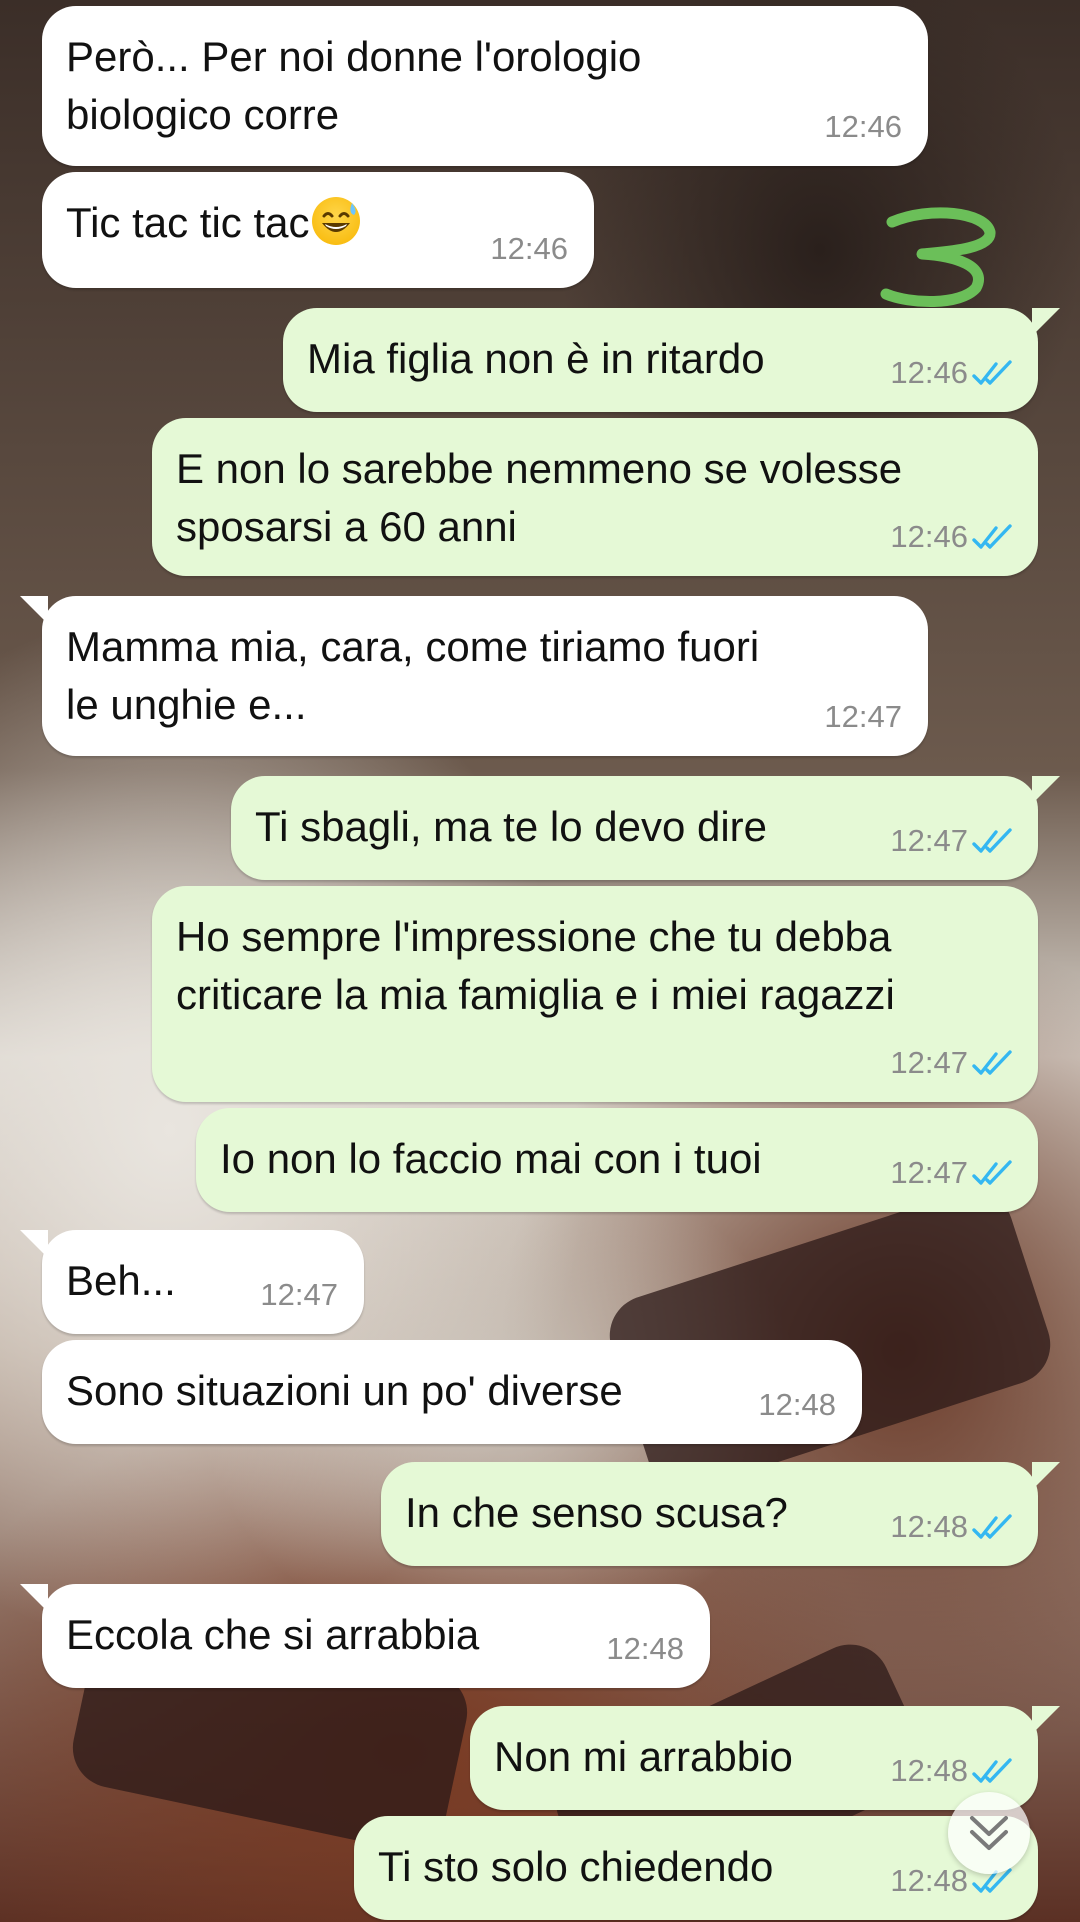 This screenshot has height=1922, width=1080. Describe the element at coordinates (491, 1158) in the screenshot. I see `message-text: Io non lo faccio mai con i tuoi` at that location.